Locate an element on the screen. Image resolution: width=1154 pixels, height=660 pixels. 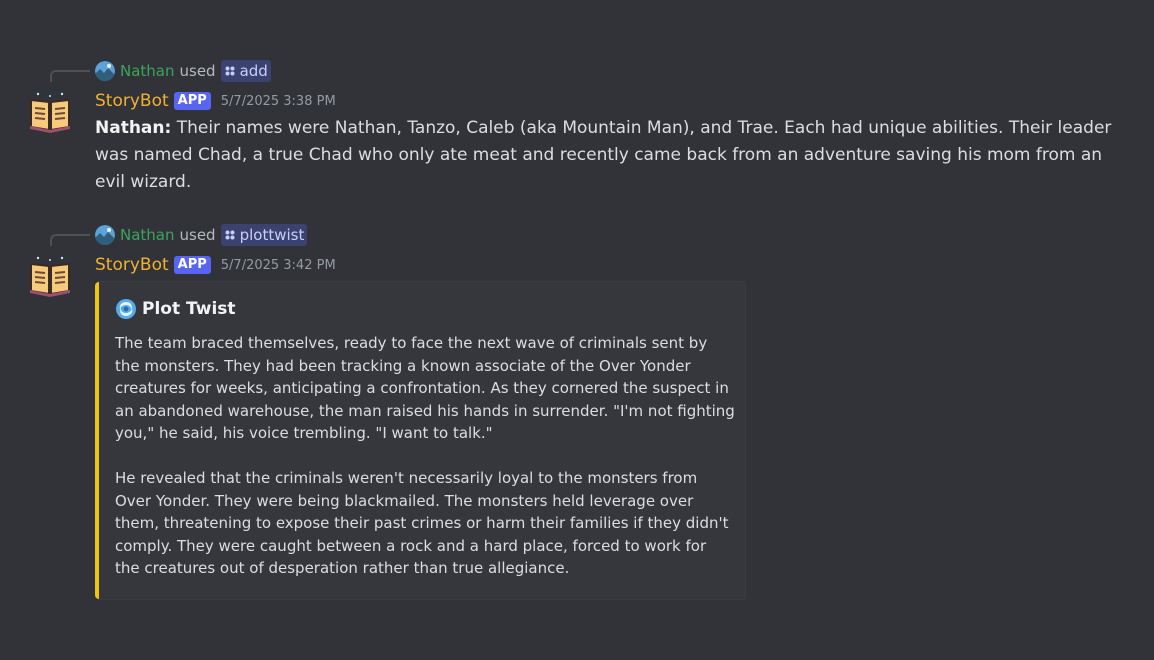
command-name: plottwist is located at coordinates (272, 235).